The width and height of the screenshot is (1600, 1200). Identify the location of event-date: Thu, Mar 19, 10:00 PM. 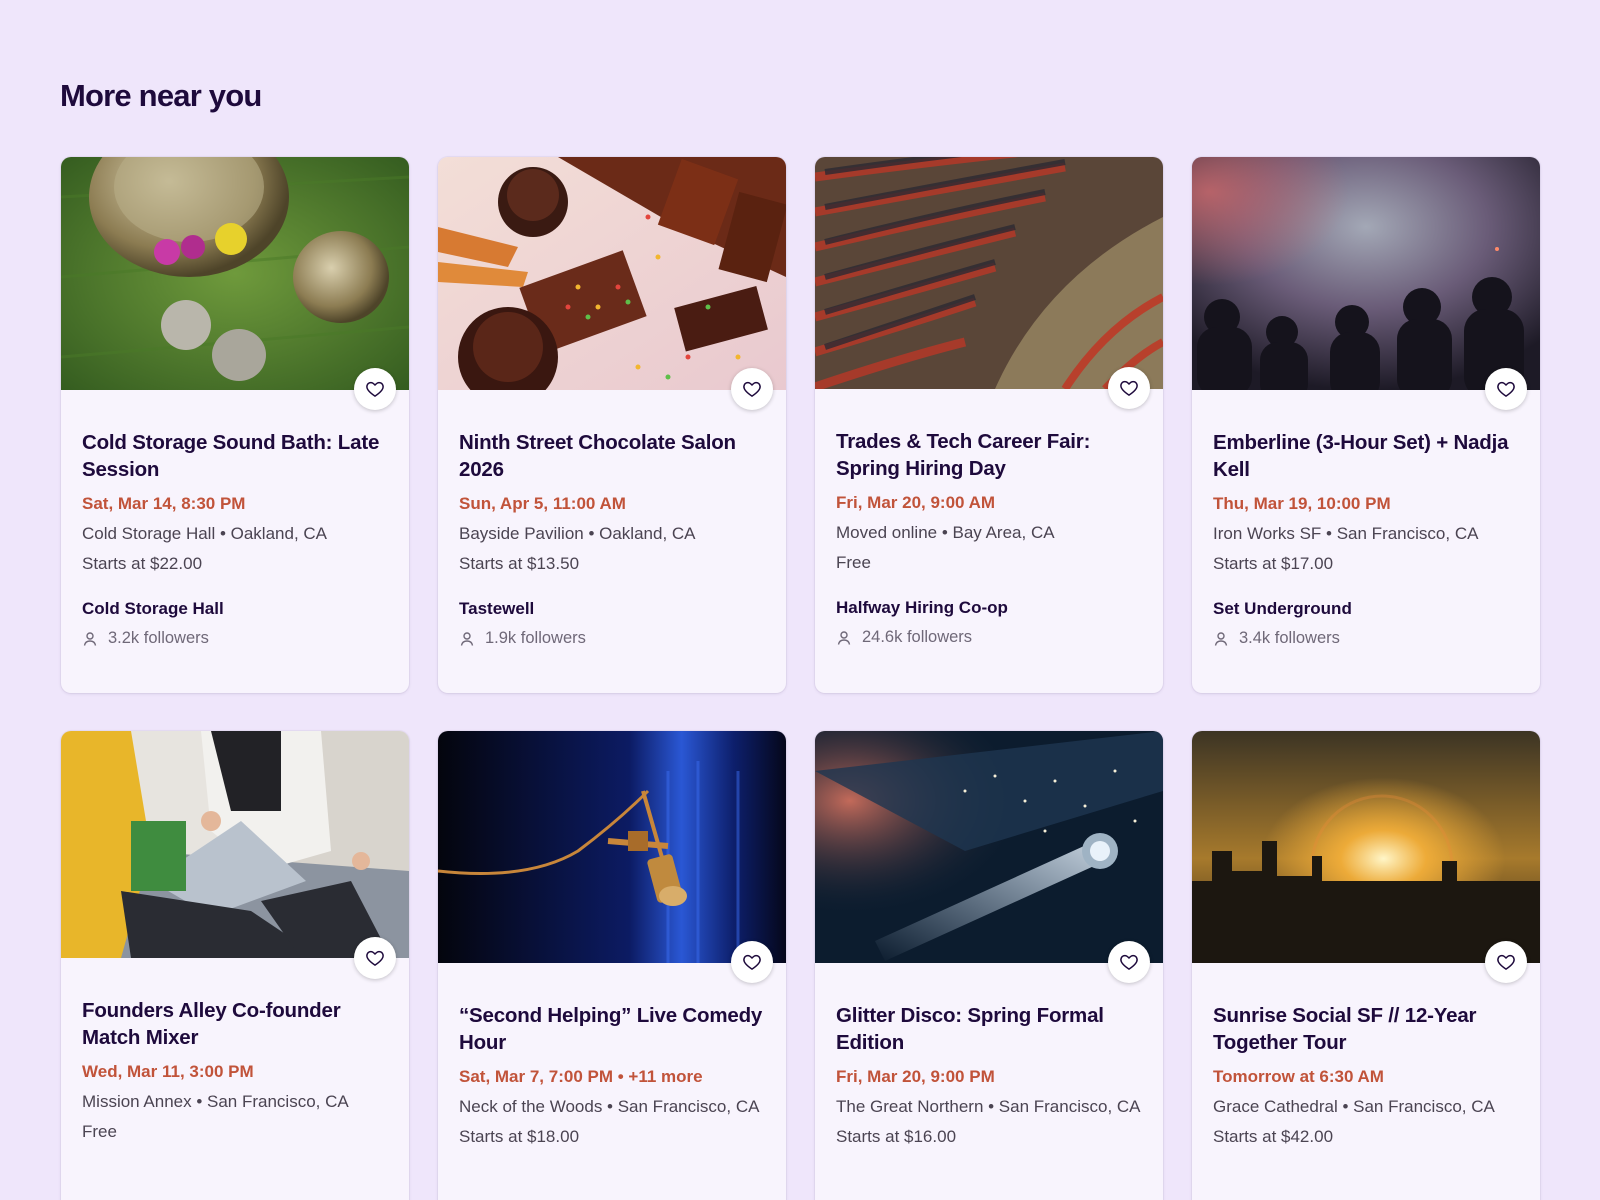
(1302, 503).